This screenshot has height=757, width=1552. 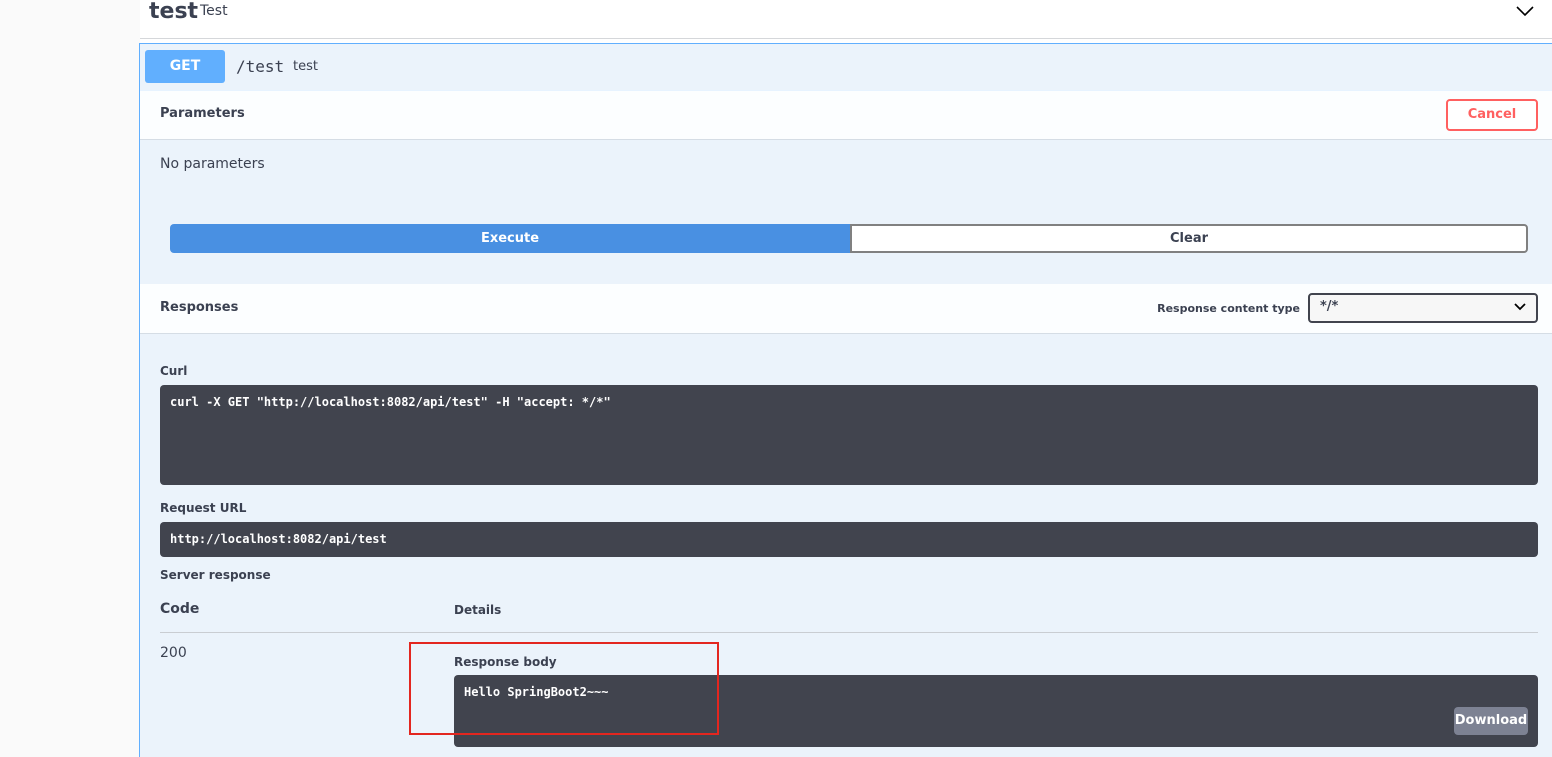 I want to click on details-column-header: Details, so click(x=478, y=610).